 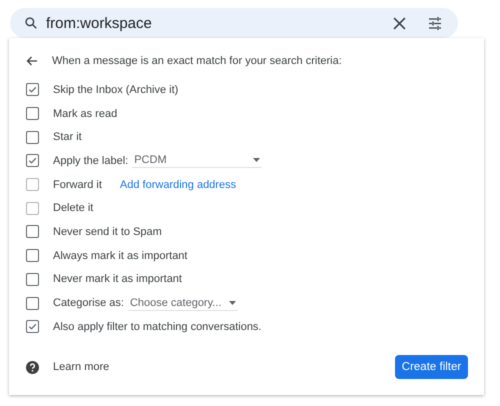 I want to click on dropdown: PCDM, so click(x=197, y=160).